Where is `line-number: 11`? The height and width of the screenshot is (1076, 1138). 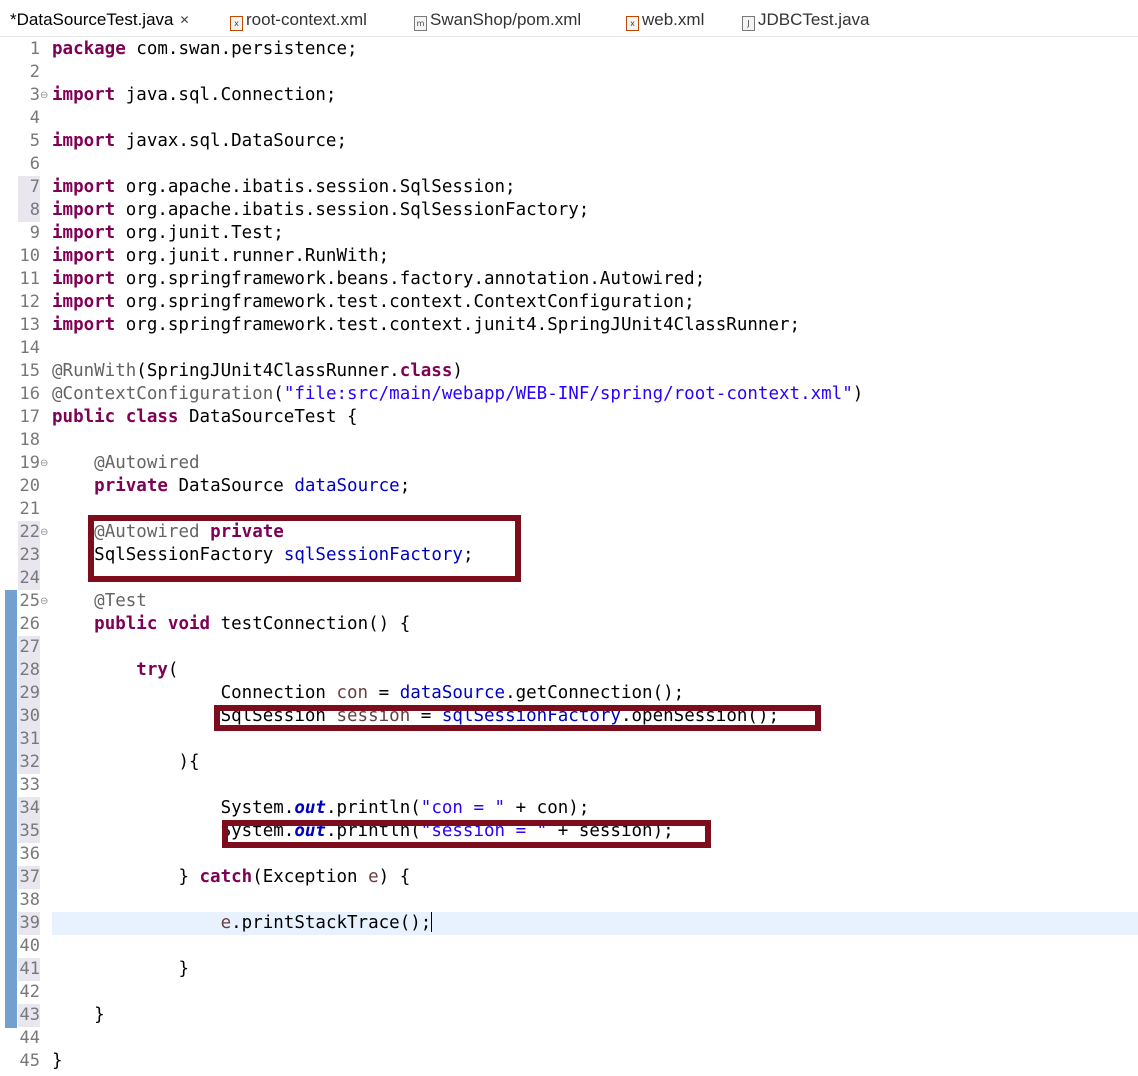
line-number: 11 is located at coordinates (29, 279).